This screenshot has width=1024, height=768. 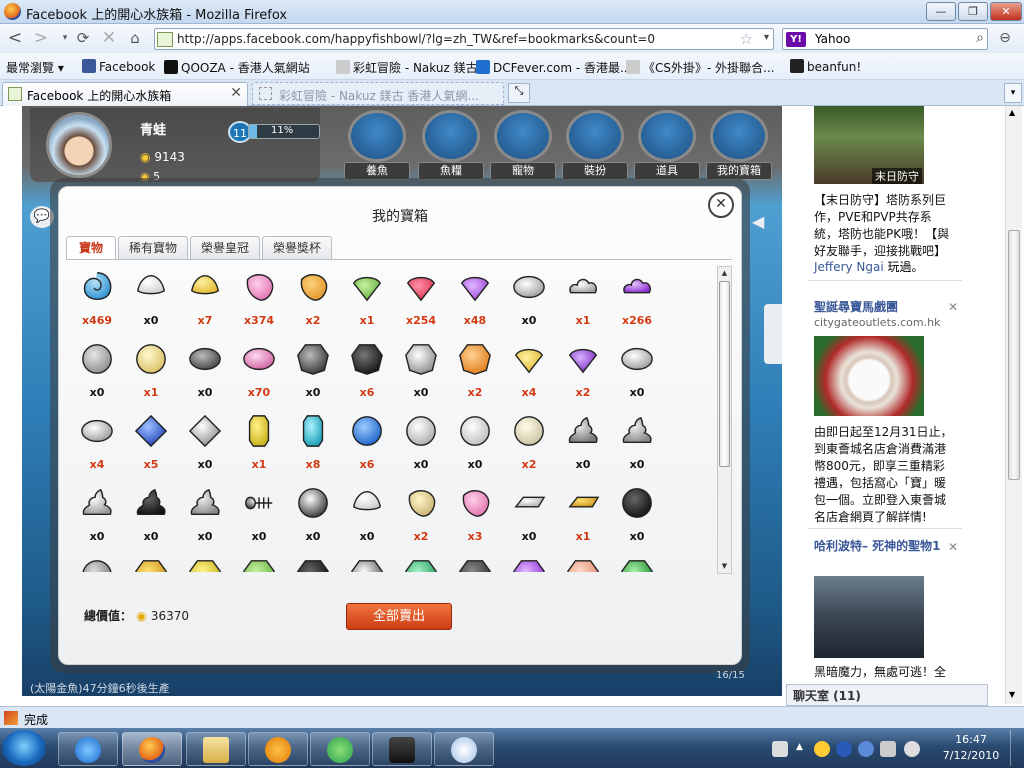 I want to click on close-dialog-button: ✕, so click(x=721, y=205).